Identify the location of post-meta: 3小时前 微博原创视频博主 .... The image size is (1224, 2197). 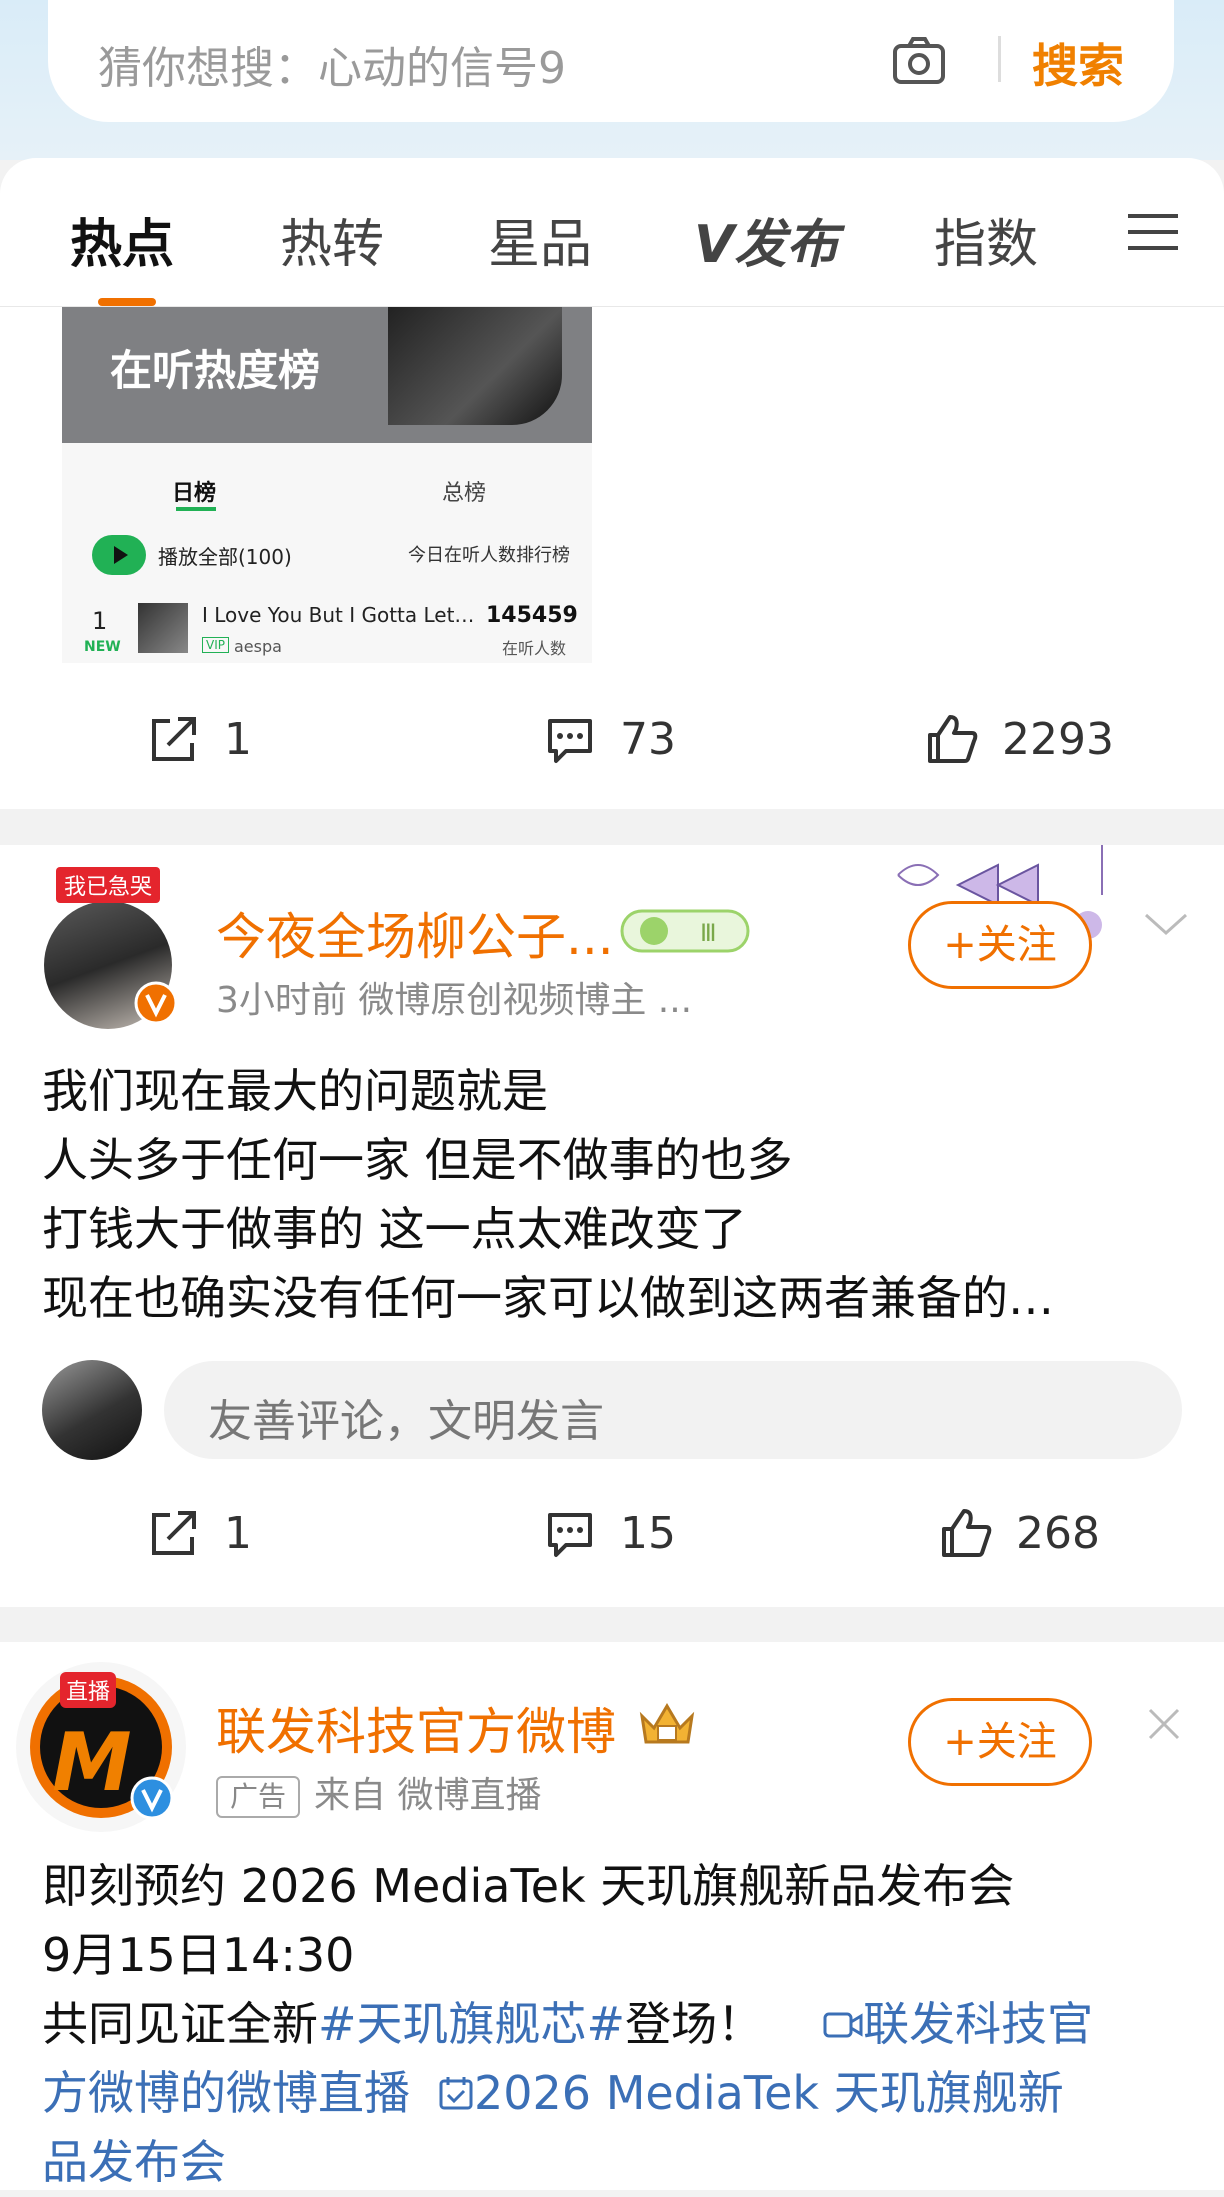
(454, 1000).